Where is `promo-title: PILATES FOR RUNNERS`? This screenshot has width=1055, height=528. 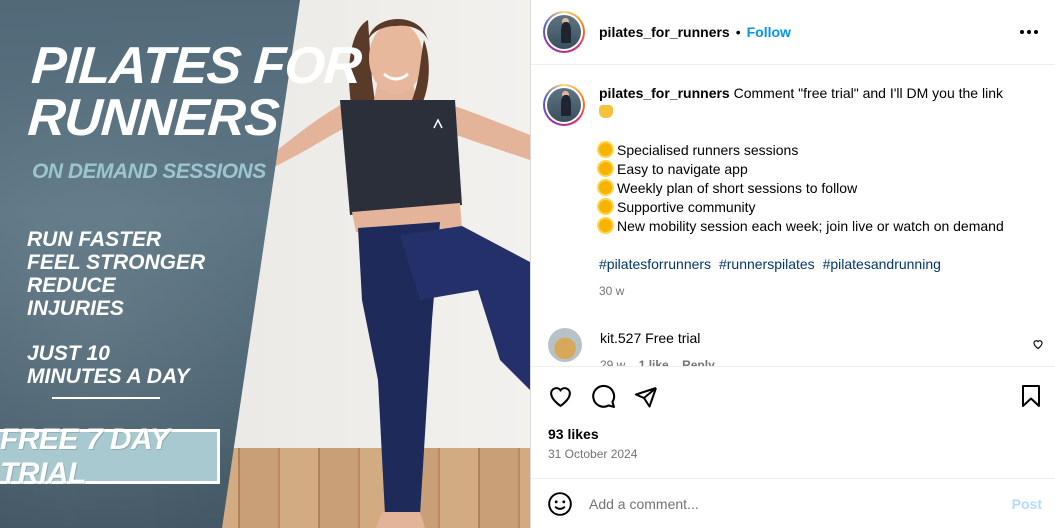 promo-title: PILATES FOR RUNNERS is located at coordinates (194, 92).